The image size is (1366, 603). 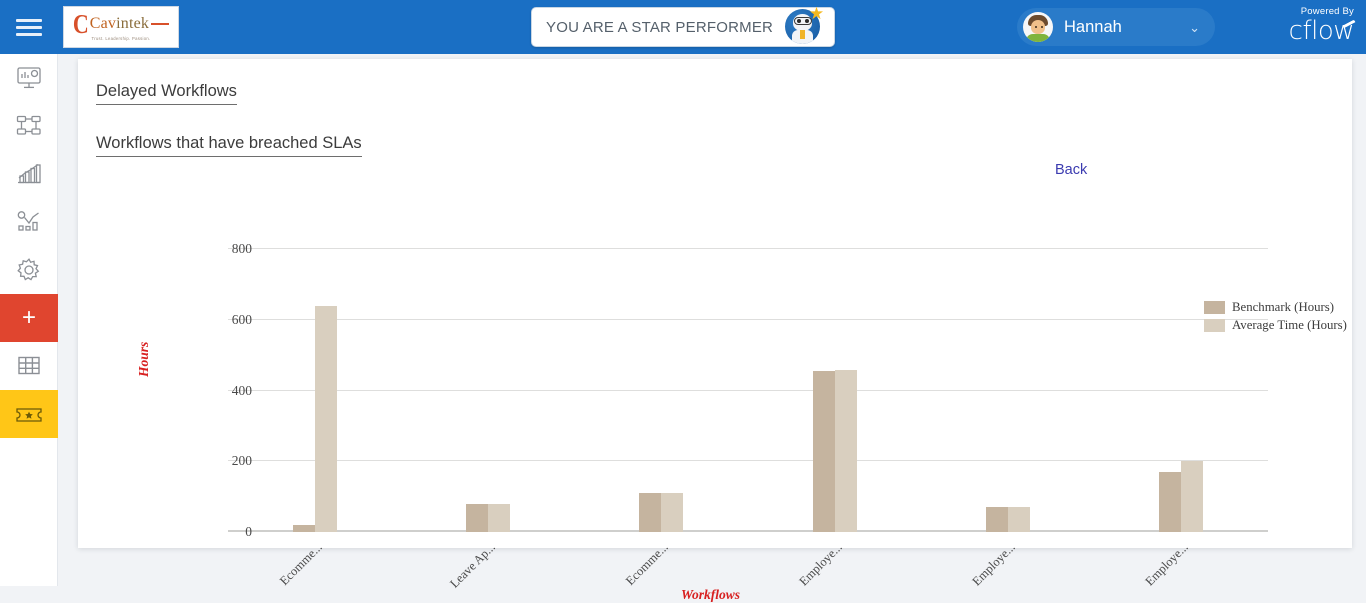 I want to click on cavintek-logo: C Cavintek Trust. Leadership. Passion., so click(x=121, y=27).